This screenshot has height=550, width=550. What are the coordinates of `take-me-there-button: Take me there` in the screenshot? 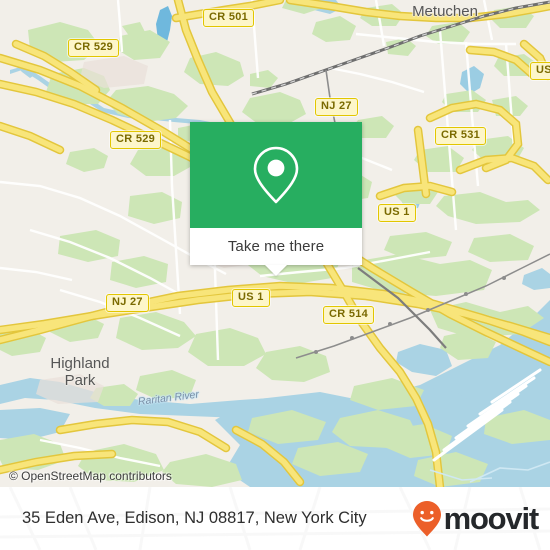 It's located at (276, 246).